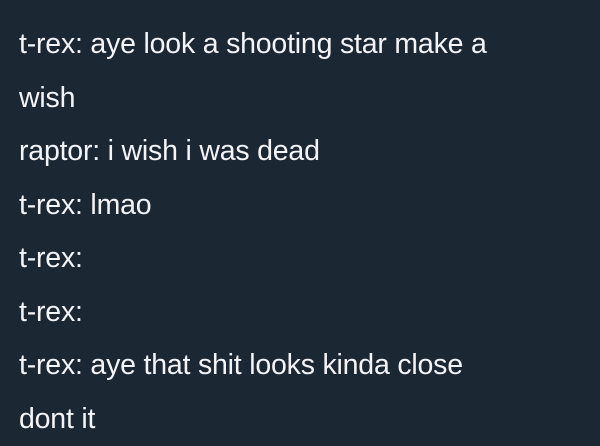  Describe the element at coordinates (309, 313) in the screenshot. I see `text-line-6: t-rex:` at that location.